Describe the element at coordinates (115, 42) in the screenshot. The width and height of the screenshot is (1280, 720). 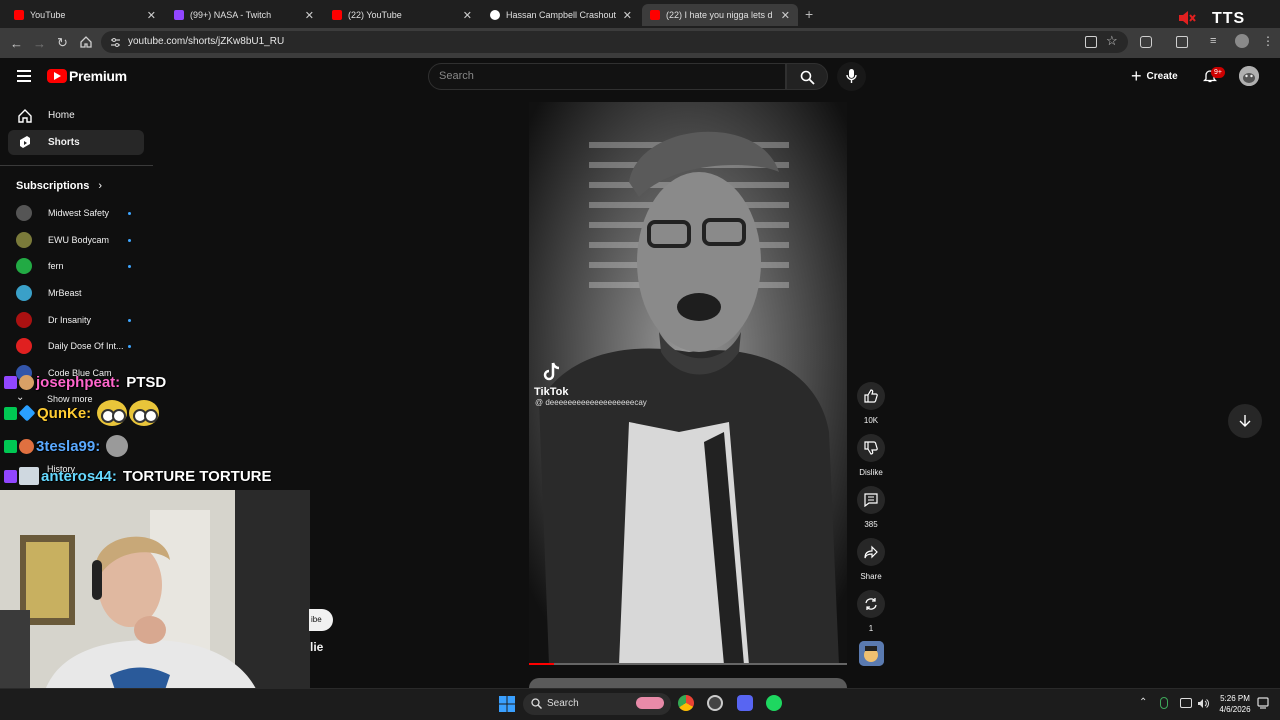
I see `site-info-icon` at that location.